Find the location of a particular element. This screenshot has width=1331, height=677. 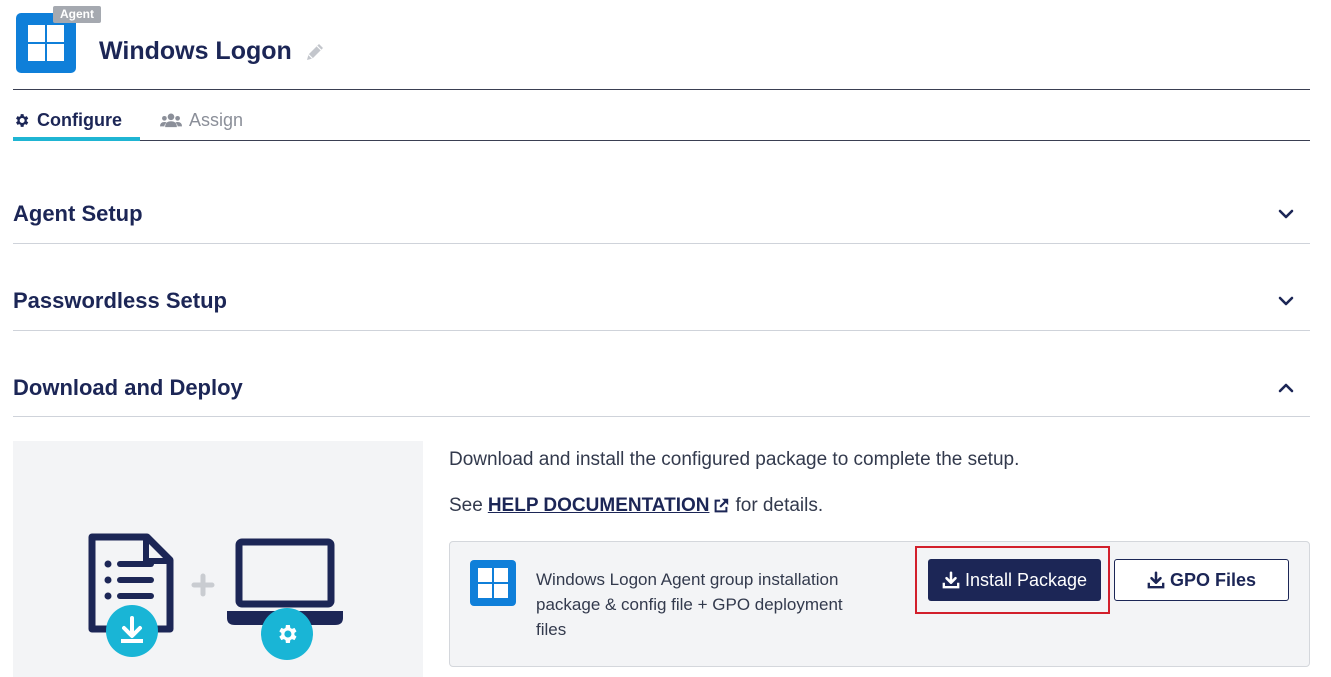

active-tab-indicator is located at coordinates (76, 139).